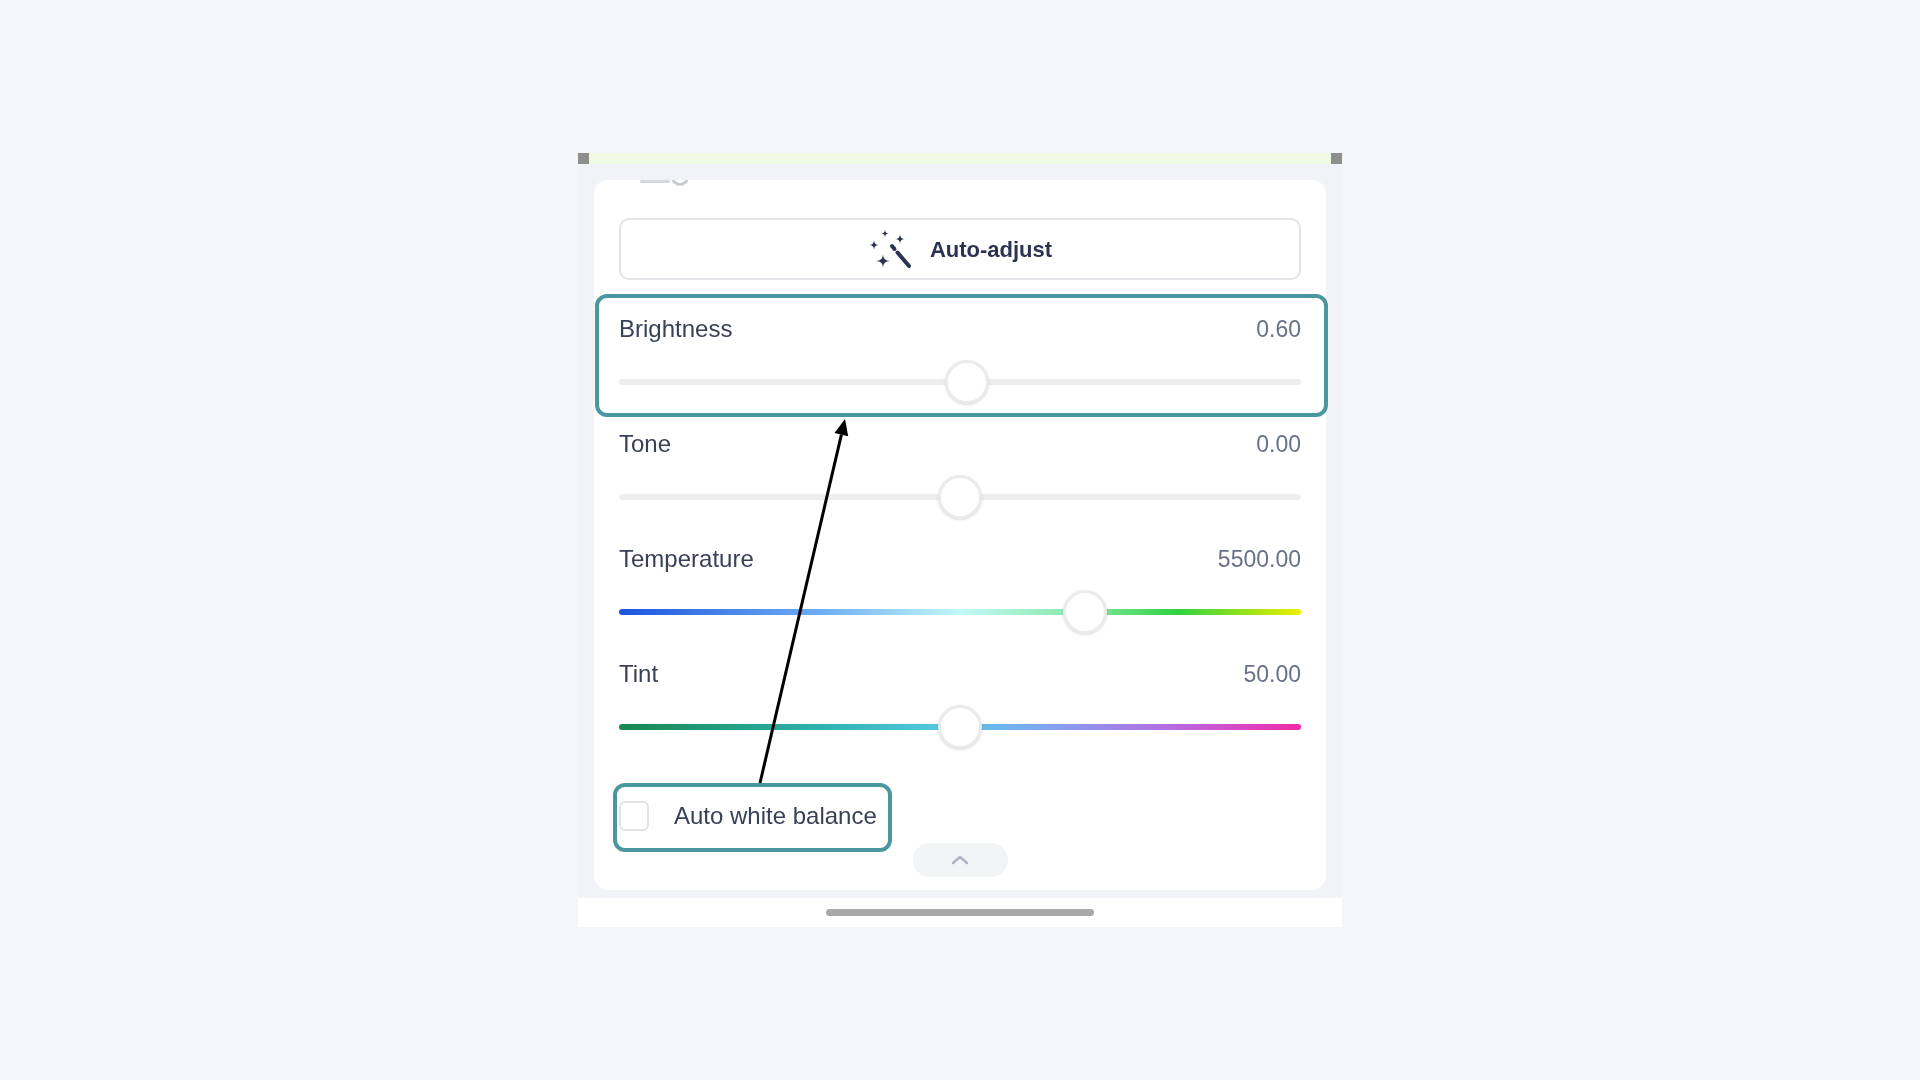 The width and height of the screenshot is (1920, 1080). I want to click on auto-adjust-button: Auto-adjust, so click(960, 249).